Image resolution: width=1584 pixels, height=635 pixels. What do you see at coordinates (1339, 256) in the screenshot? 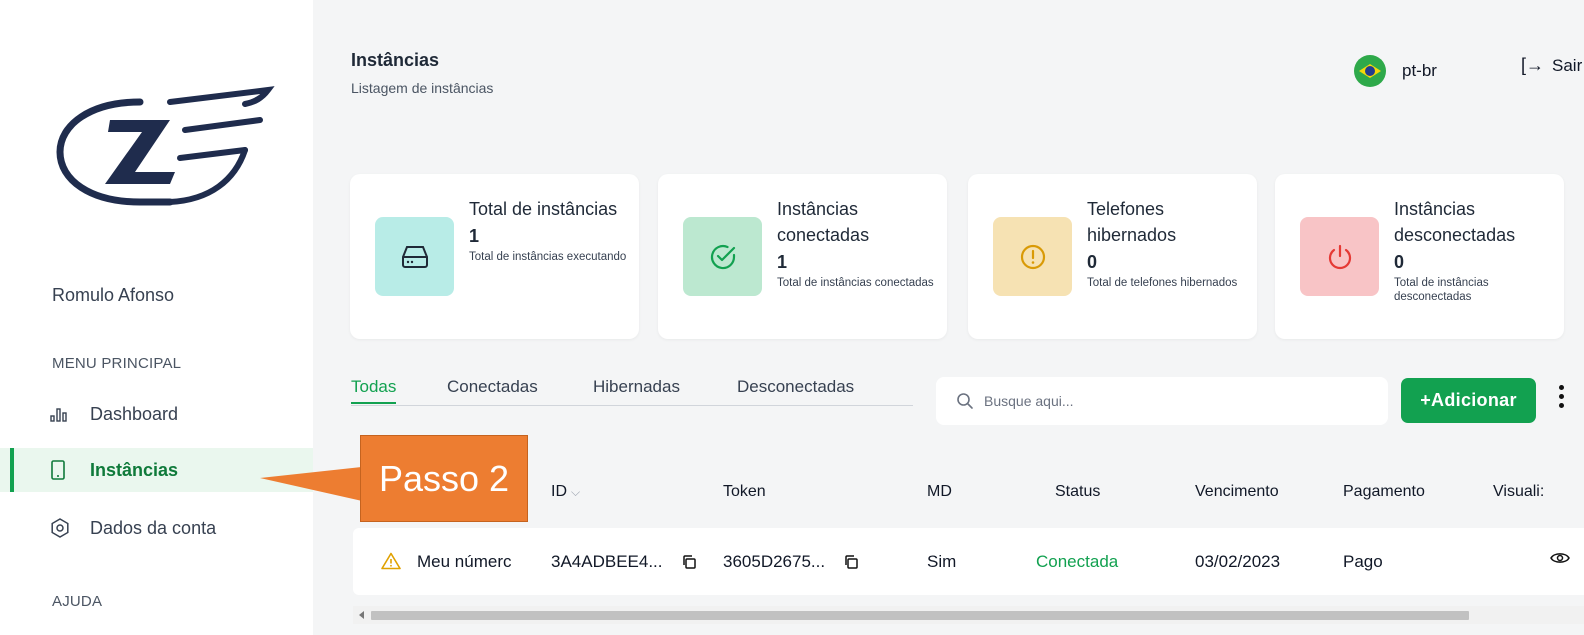
I see `power-icon` at bounding box center [1339, 256].